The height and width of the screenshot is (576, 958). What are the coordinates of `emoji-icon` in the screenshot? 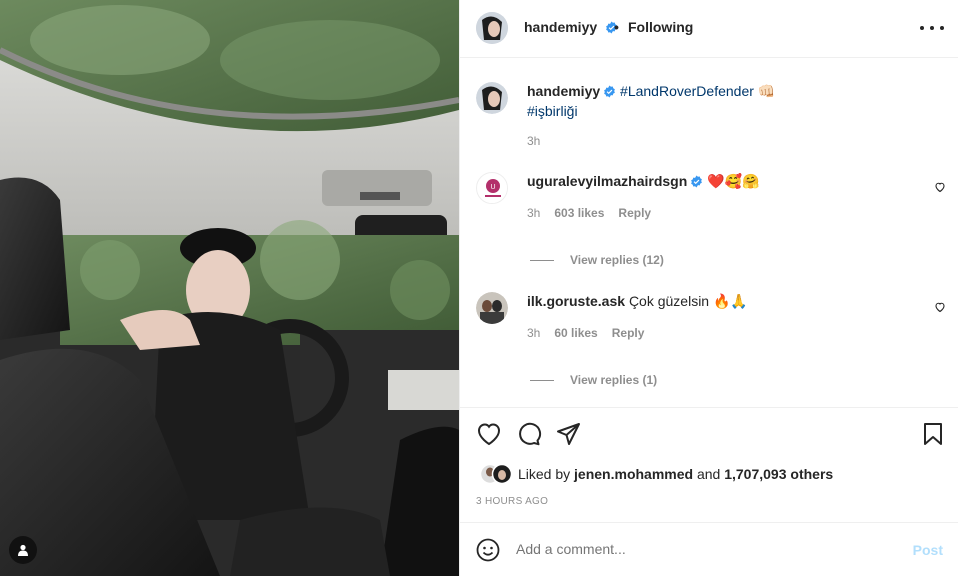 It's located at (488, 552).